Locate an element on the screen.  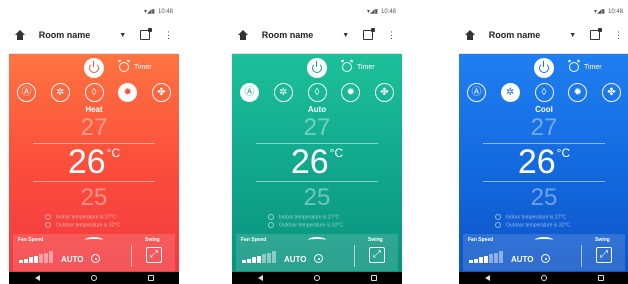
divider-line is located at coordinates (544, 181).